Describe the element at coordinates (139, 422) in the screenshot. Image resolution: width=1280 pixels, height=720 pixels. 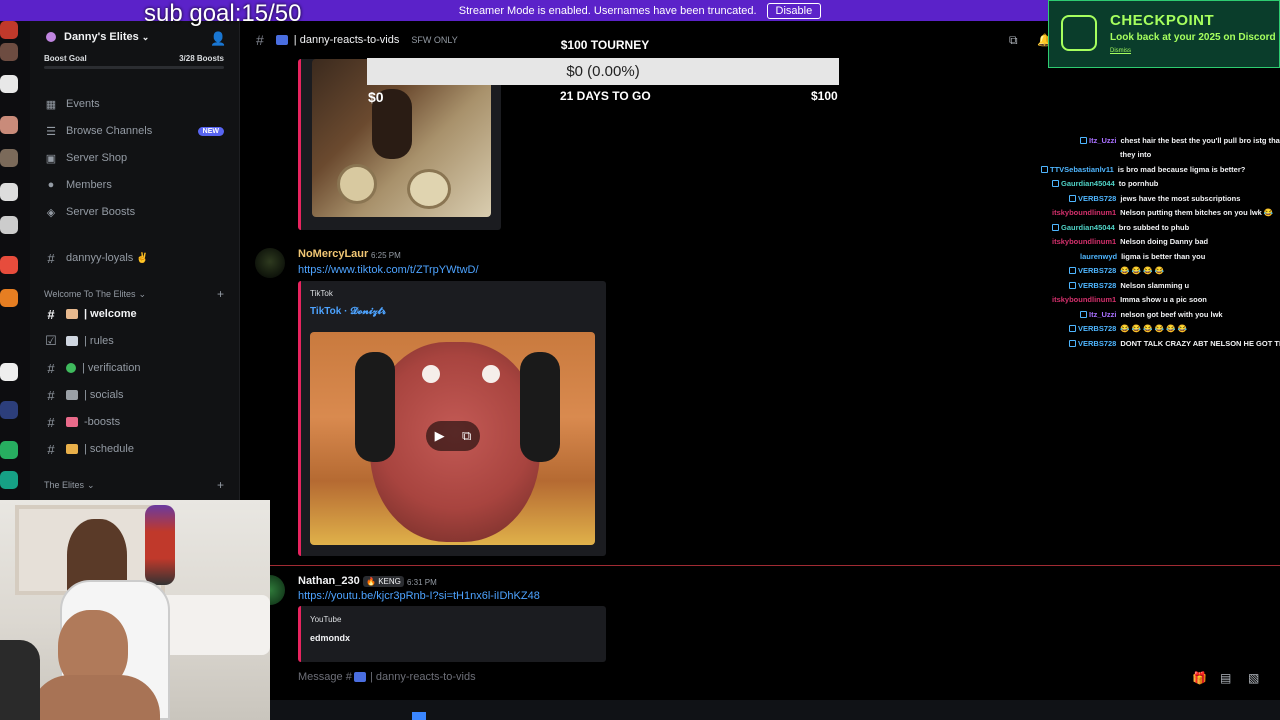
I see `channel-boosts: # -boosts` at that location.